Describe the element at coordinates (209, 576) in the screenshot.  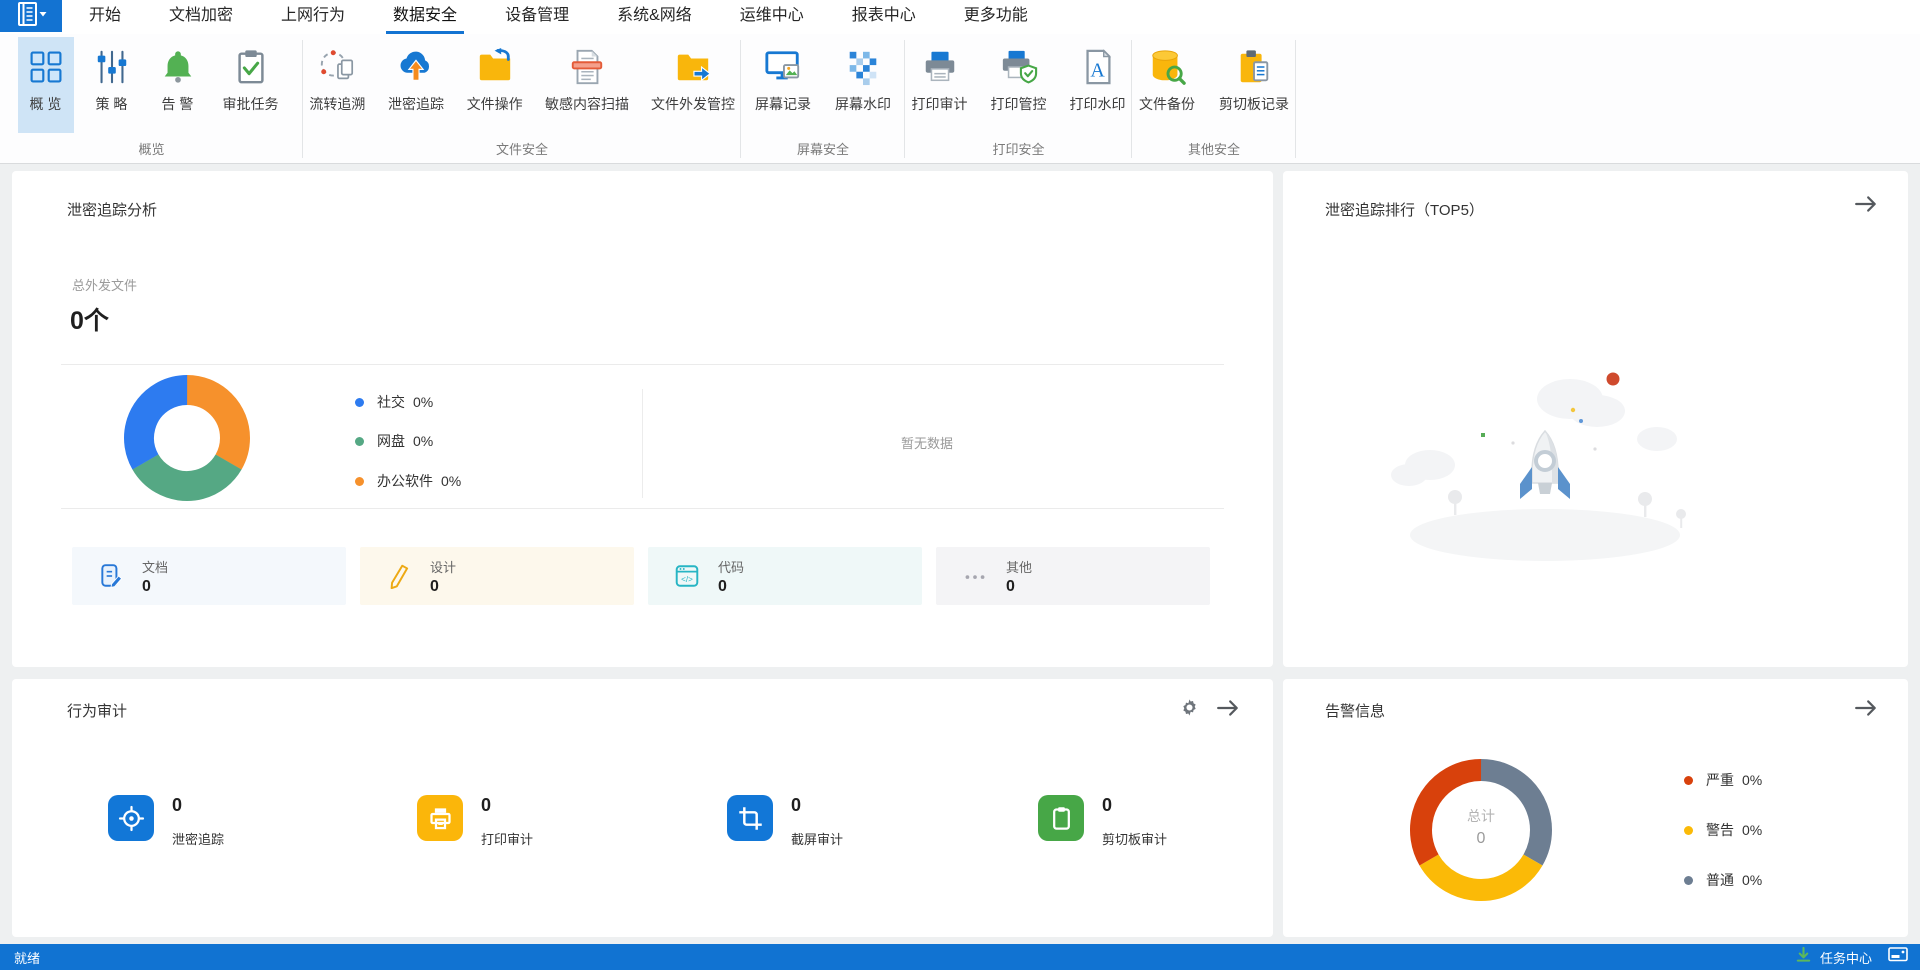
I see `category-tile-document: 文档 0` at that location.